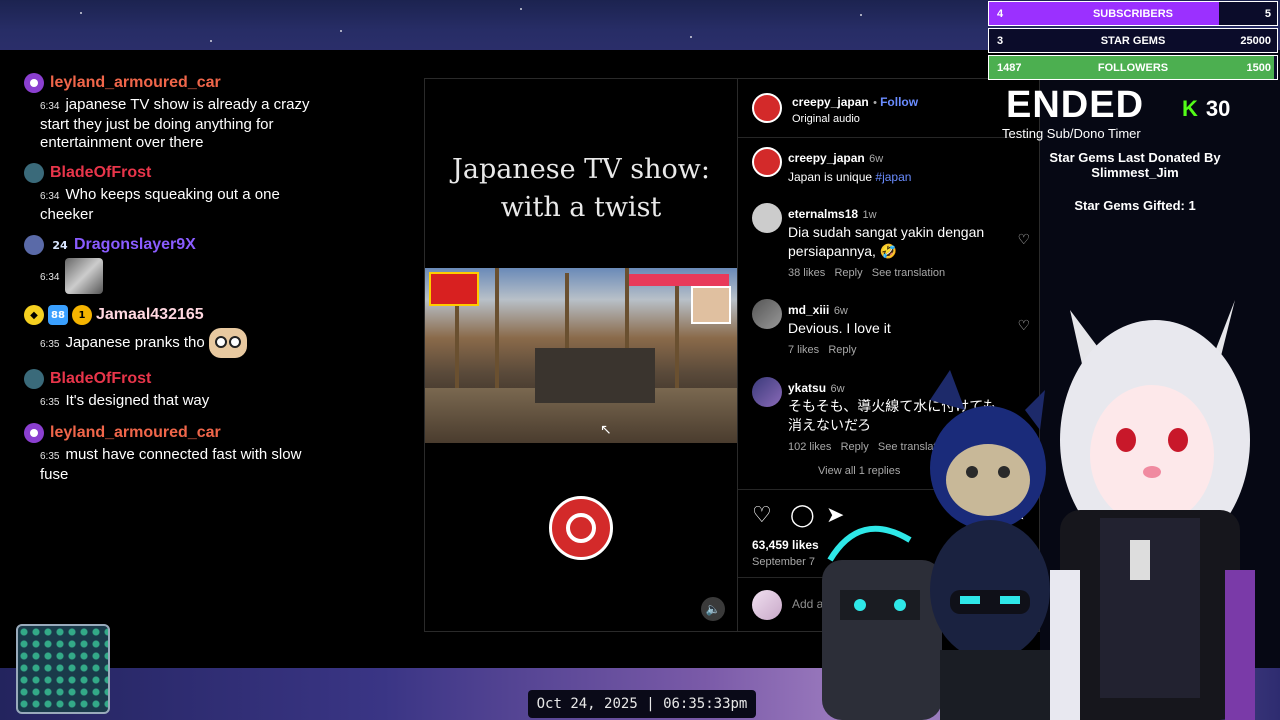 The width and height of the screenshot is (1280, 720). I want to click on hashtag-link: #japan, so click(893, 177).